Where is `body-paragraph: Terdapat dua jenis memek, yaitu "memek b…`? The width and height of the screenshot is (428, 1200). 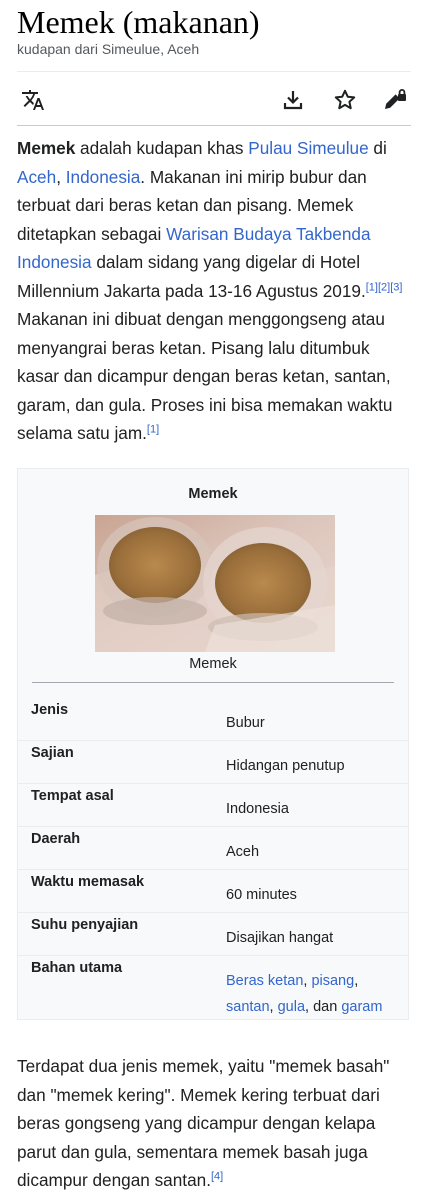
body-paragraph: Terdapat dua jenis memek, yaitu "memek b… is located at coordinates (203, 1123).